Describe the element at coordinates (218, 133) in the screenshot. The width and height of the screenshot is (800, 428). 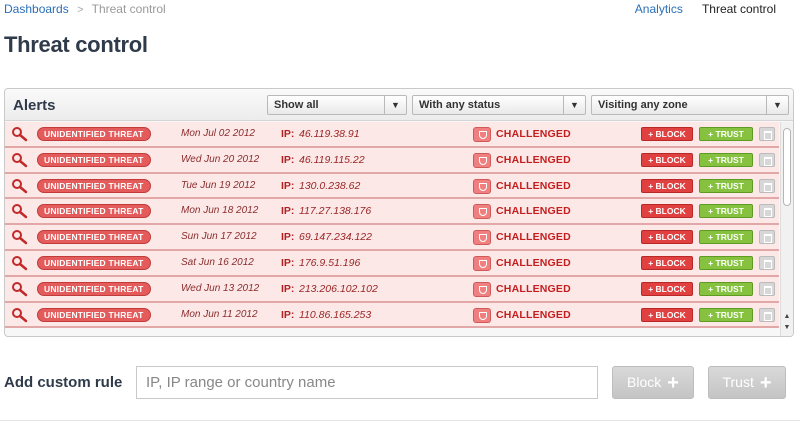
I see `alert-date: Mon Jul 02 2012` at that location.